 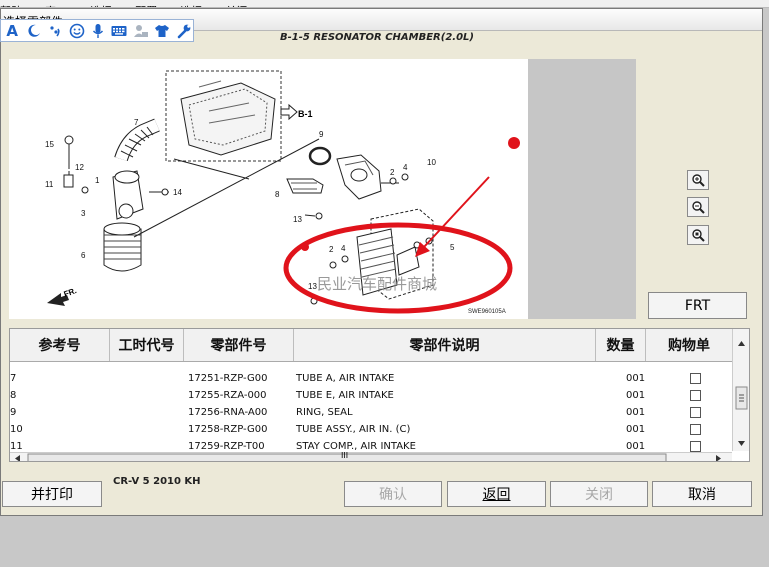 What do you see at coordinates (76, 30) in the screenshot?
I see `smiley-icon` at bounding box center [76, 30].